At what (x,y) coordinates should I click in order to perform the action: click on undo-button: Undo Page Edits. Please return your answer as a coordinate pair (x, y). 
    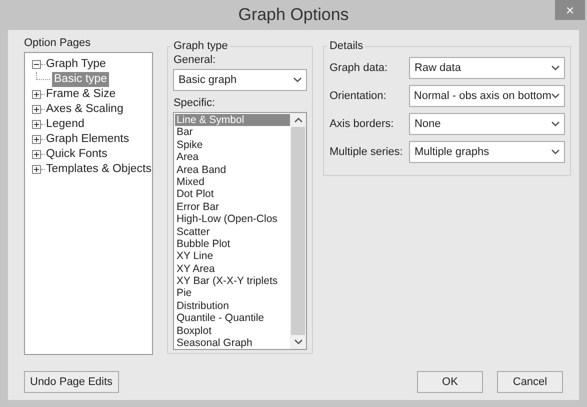
    Looking at the image, I should click on (71, 382).